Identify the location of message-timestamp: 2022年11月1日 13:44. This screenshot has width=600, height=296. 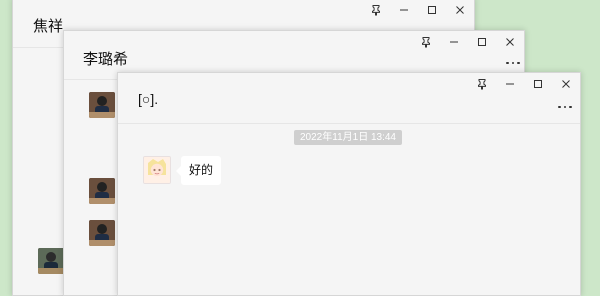
(348, 137).